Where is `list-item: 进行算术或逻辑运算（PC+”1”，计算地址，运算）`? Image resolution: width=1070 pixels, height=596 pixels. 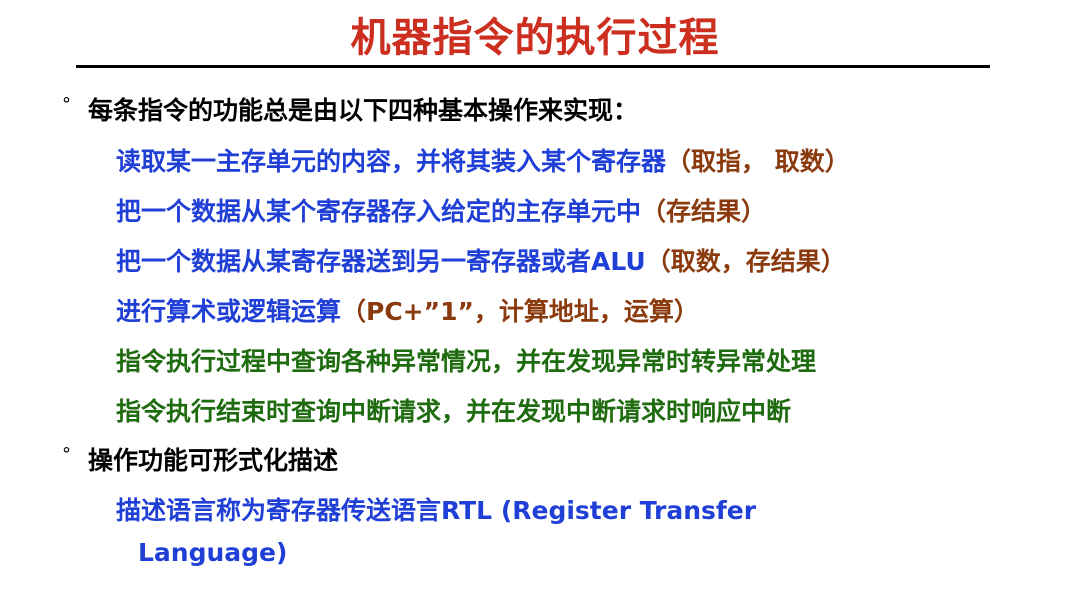
list-item: 进行算术或逻辑运算（PC+”1”，计算地址，运算） is located at coordinates (407, 312).